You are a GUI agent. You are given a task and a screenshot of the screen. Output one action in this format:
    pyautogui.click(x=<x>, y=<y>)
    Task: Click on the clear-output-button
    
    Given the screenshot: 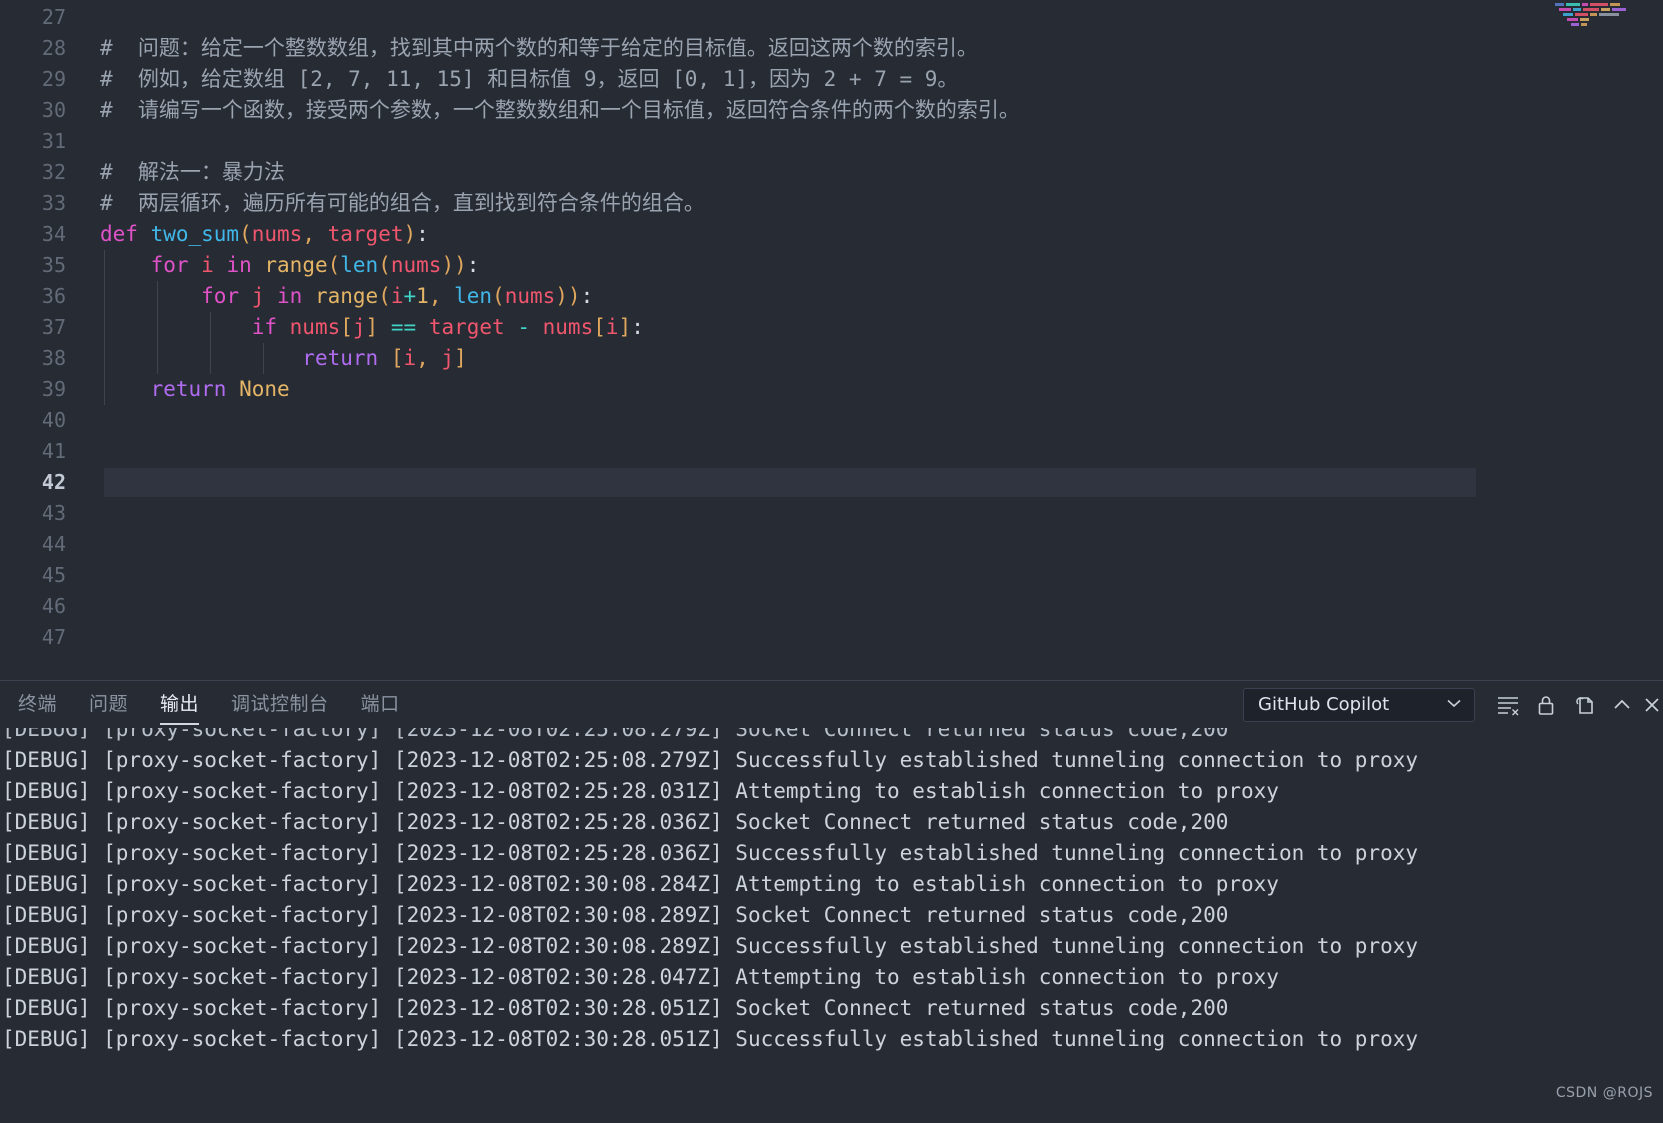 What is the action you would take?
    pyautogui.click(x=1508, y=705)
    